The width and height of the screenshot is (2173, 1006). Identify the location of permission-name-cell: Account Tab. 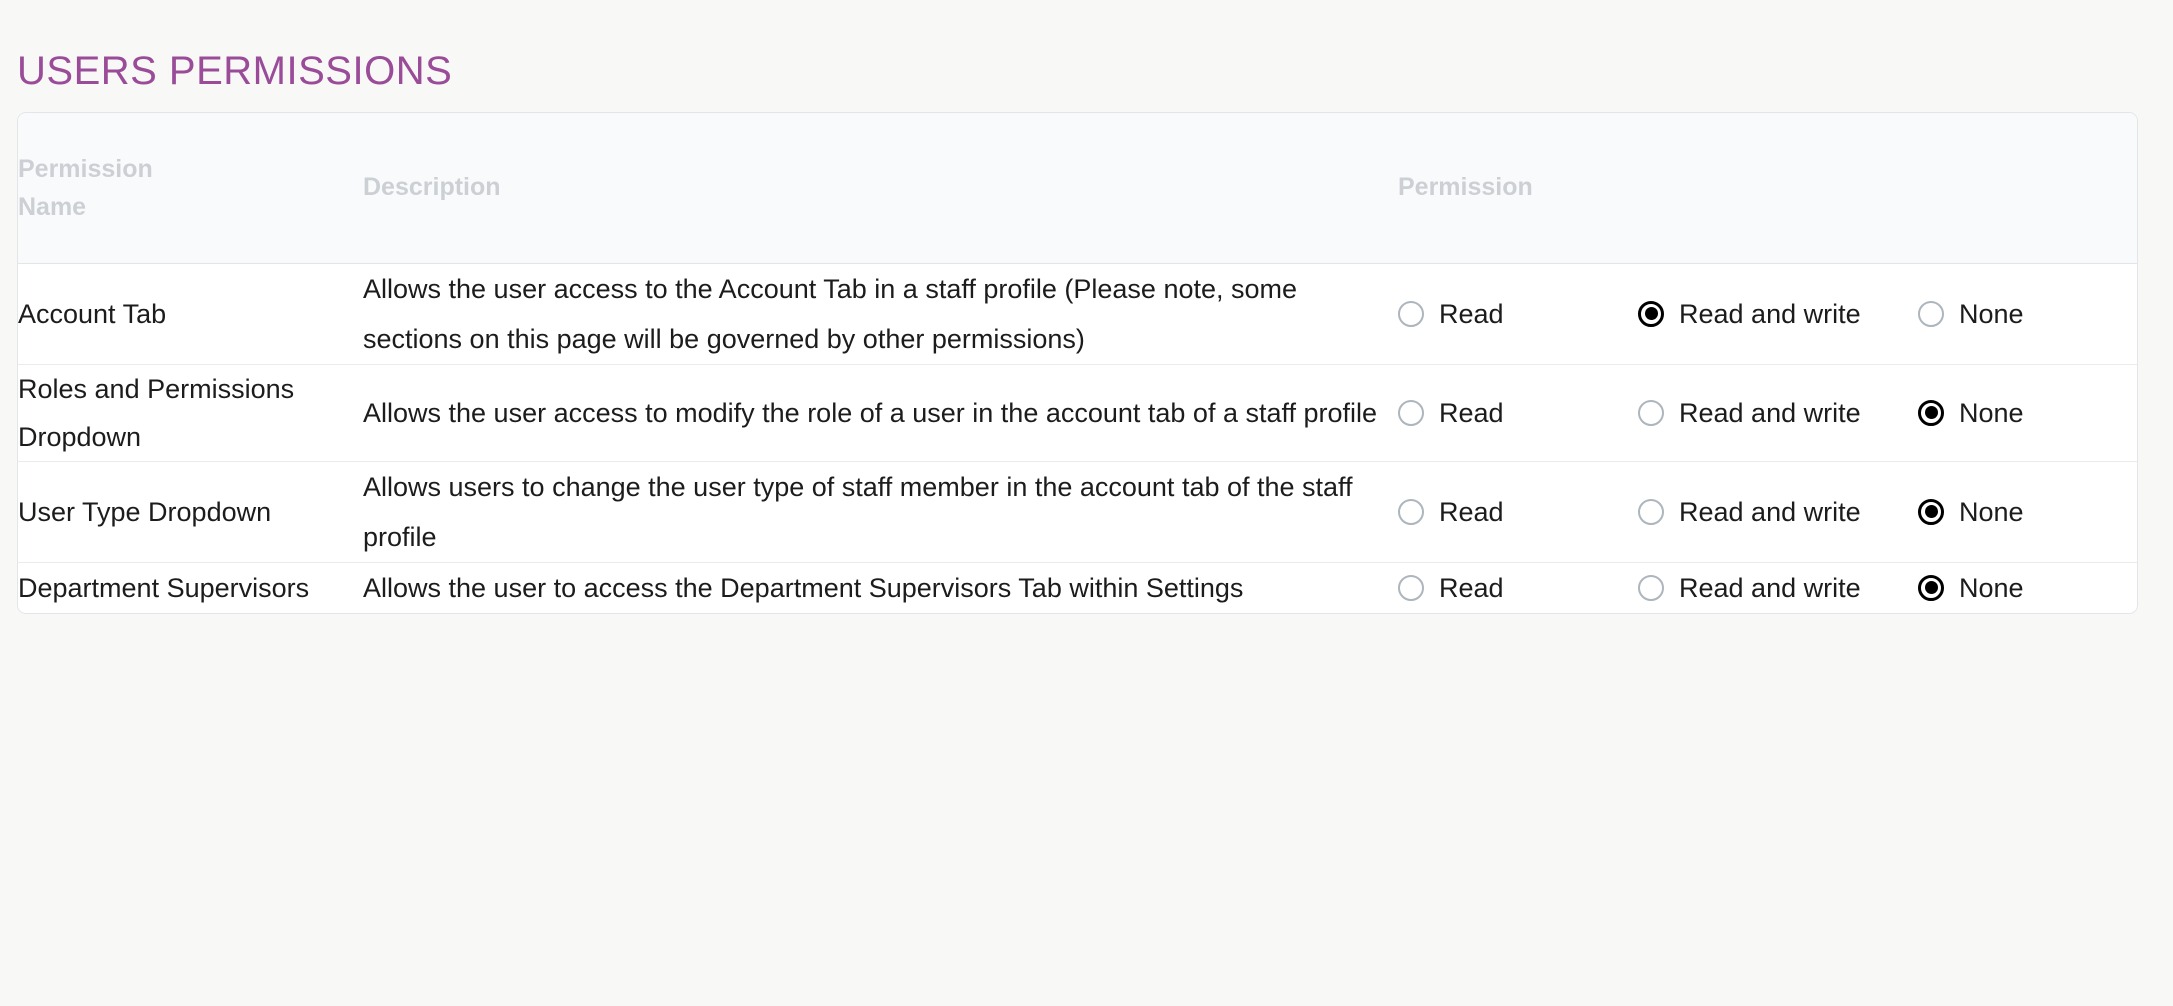
(92, 313).